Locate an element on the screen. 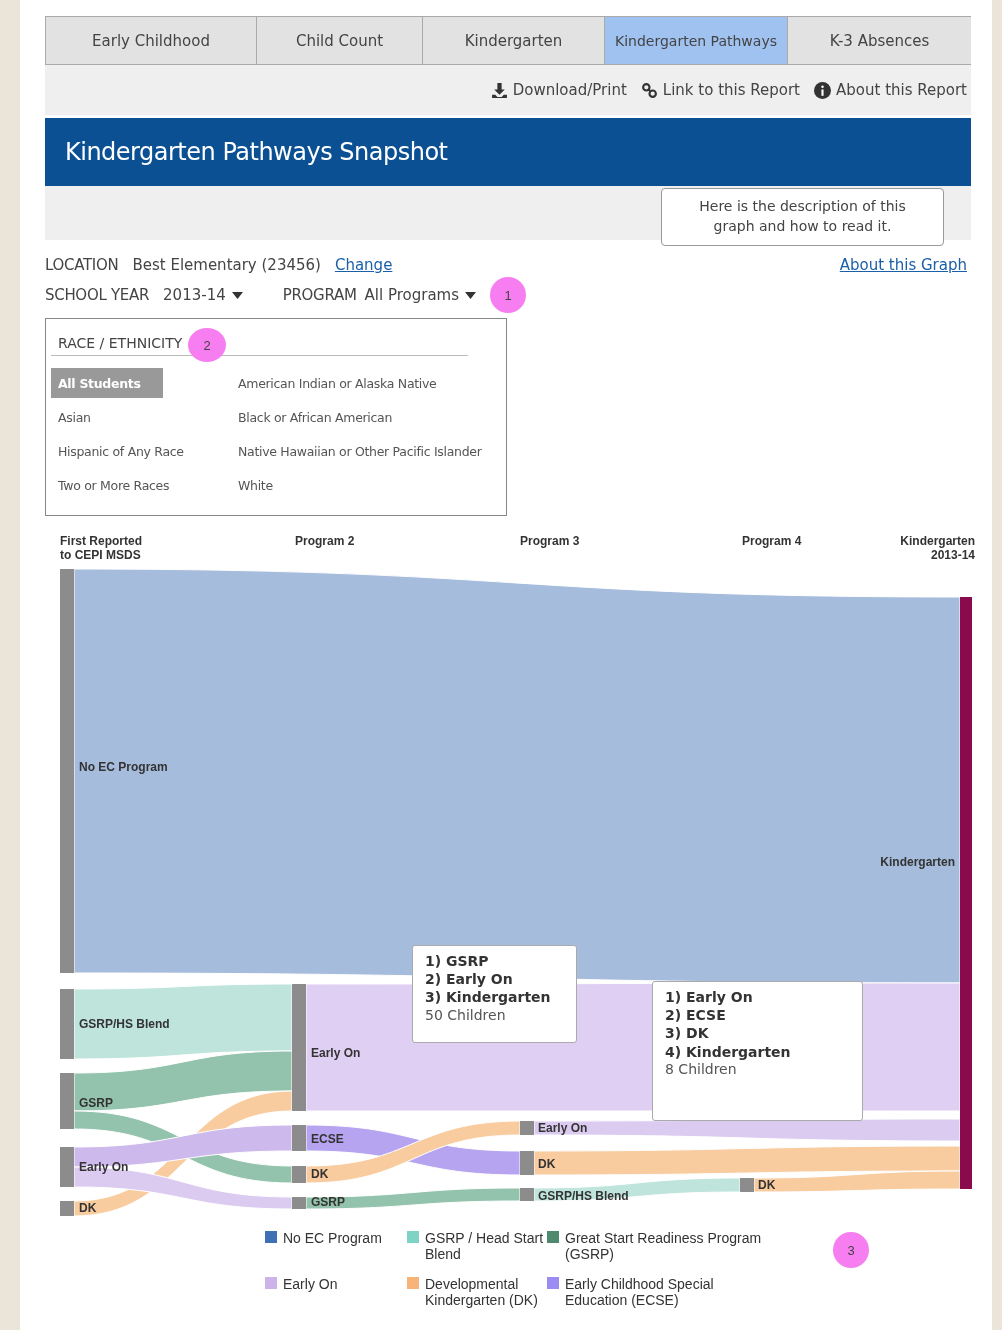 The image size is (1002, 1330). legend-label: Early Childhood Special Education (ECSE) is located at coordinates (640, 1292).